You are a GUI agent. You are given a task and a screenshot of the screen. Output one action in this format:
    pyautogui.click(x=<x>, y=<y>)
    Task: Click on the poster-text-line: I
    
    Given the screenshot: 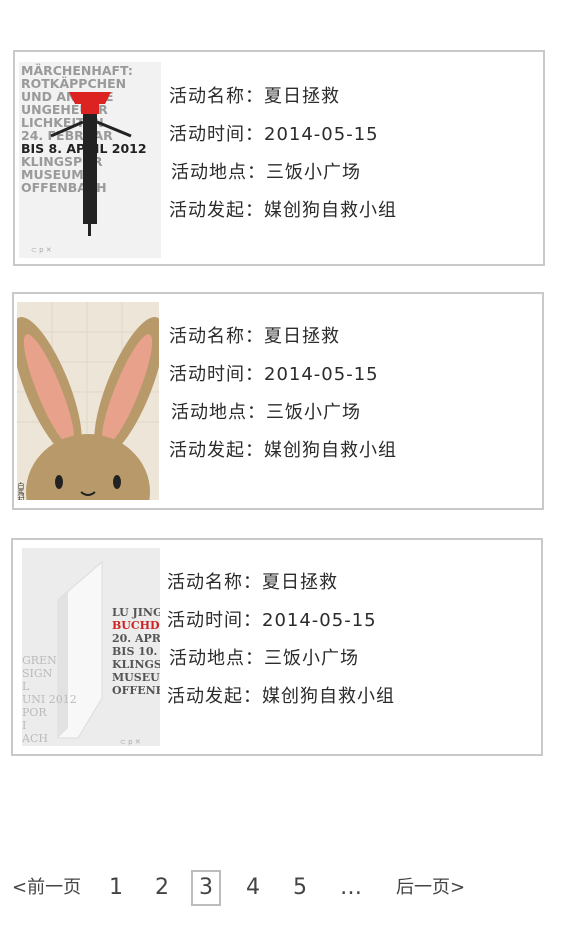 What is the action you would take?
    pyautogui.click(x=24, y=725)
    